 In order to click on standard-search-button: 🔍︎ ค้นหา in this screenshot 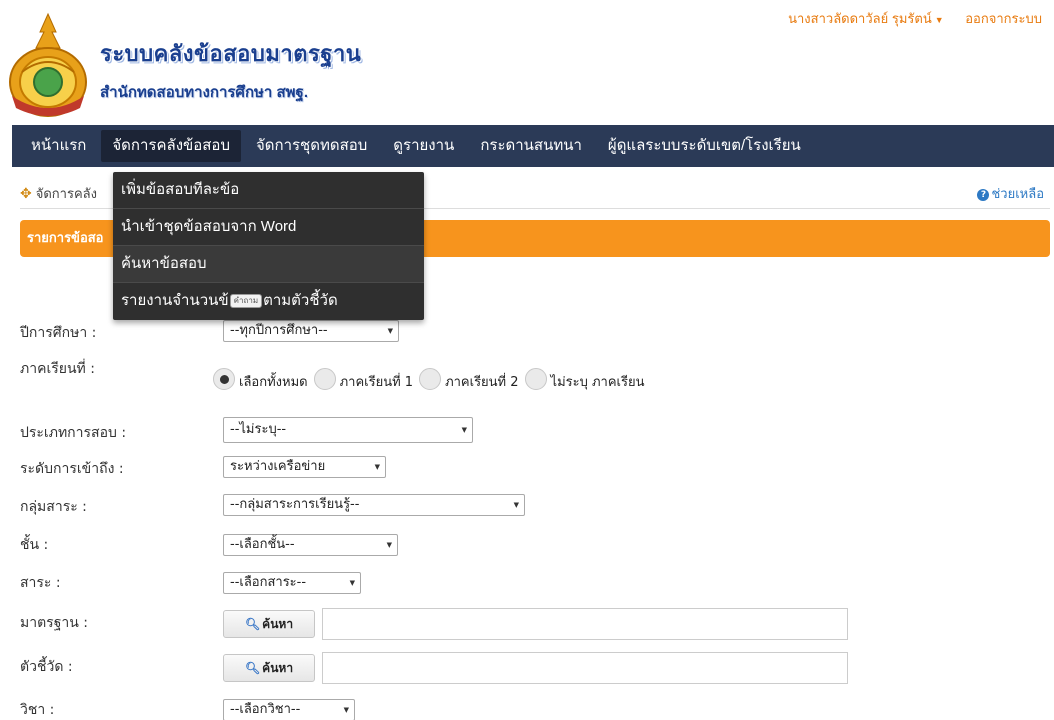, I will do `click(269, 624)`.